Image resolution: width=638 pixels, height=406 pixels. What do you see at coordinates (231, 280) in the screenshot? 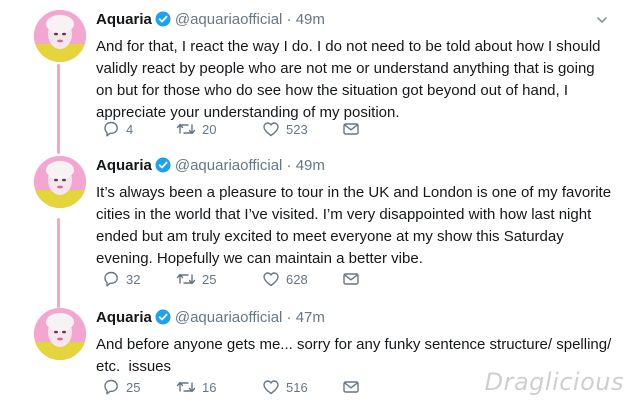
I see `tweet-actions: 32 25 628` at bounding box center [231, 280].